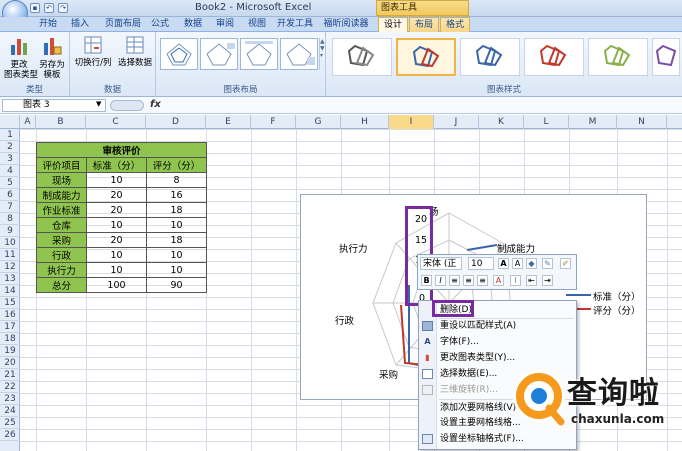 Image resolution: width=682 pixels, height=451 pixels. Describe the element at coordinates (135, 51) in the screenshot. I see `select-data-button: 选择数据` at that location.